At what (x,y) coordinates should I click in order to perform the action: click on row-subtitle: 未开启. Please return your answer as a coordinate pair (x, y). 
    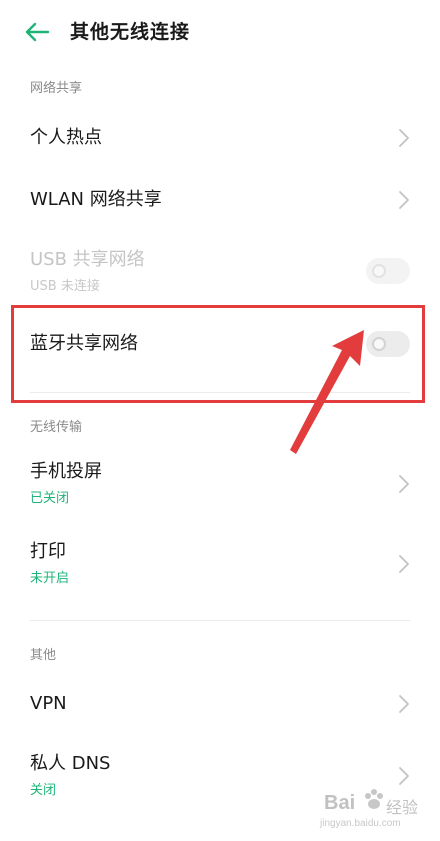
    Looking at the image, I should click on (50, 578).